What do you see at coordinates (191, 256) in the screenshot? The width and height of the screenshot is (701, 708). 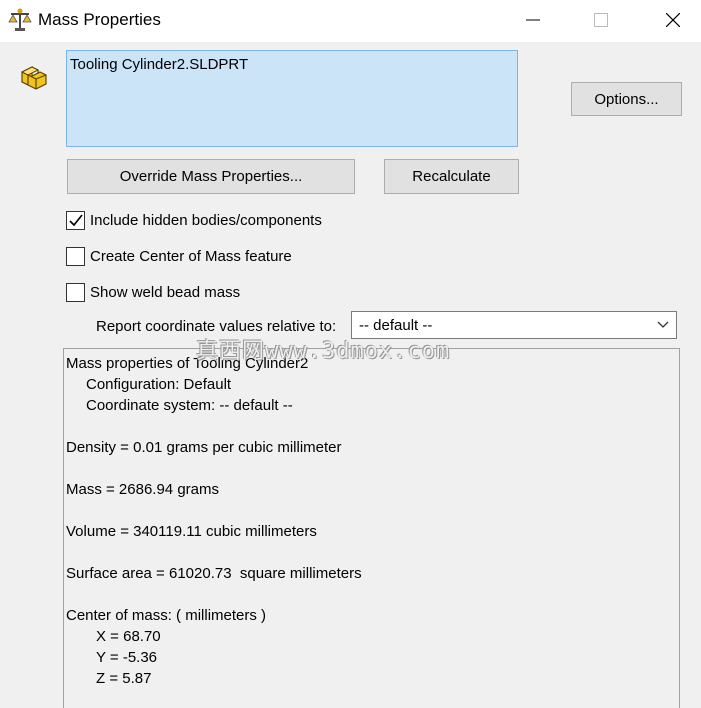 I see `checkbox-label: Create Center of Mass feature` at bounding box center [191, 256].